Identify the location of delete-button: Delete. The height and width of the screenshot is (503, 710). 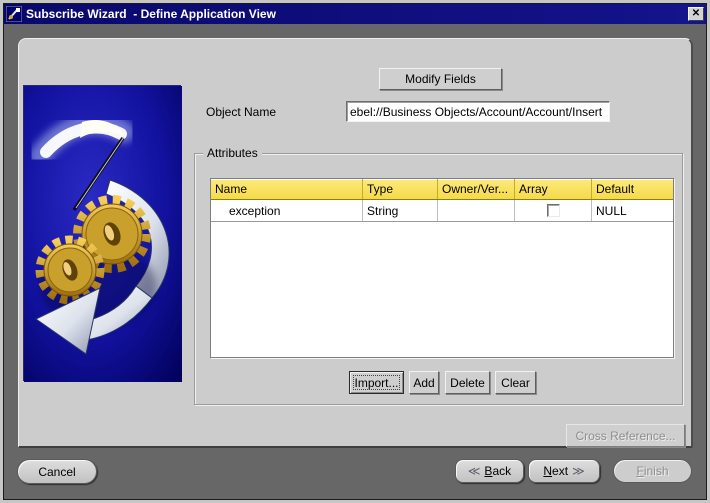
(467, 382).